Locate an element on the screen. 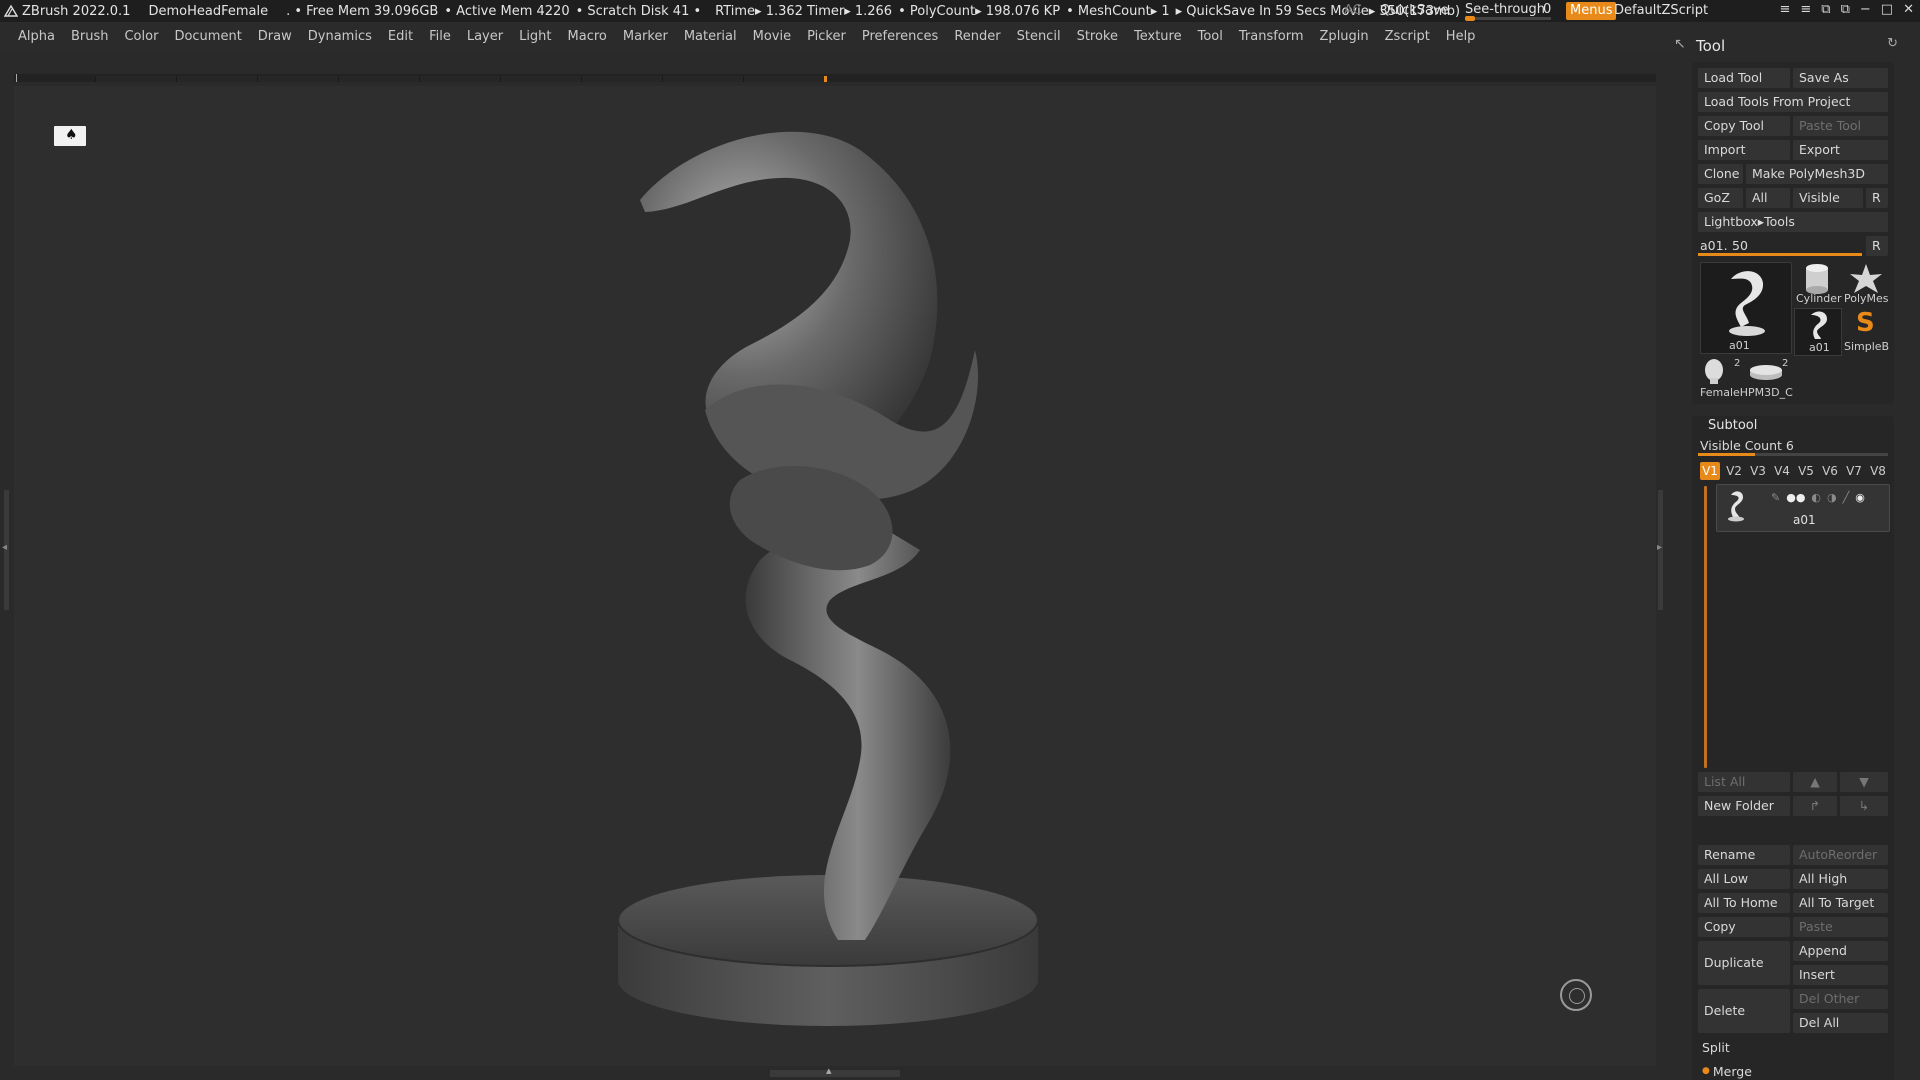 Image resolution: width=1920 pixels, height=1080 pixels. subtool-title: Subtool is located at coordinates (1732, 425).